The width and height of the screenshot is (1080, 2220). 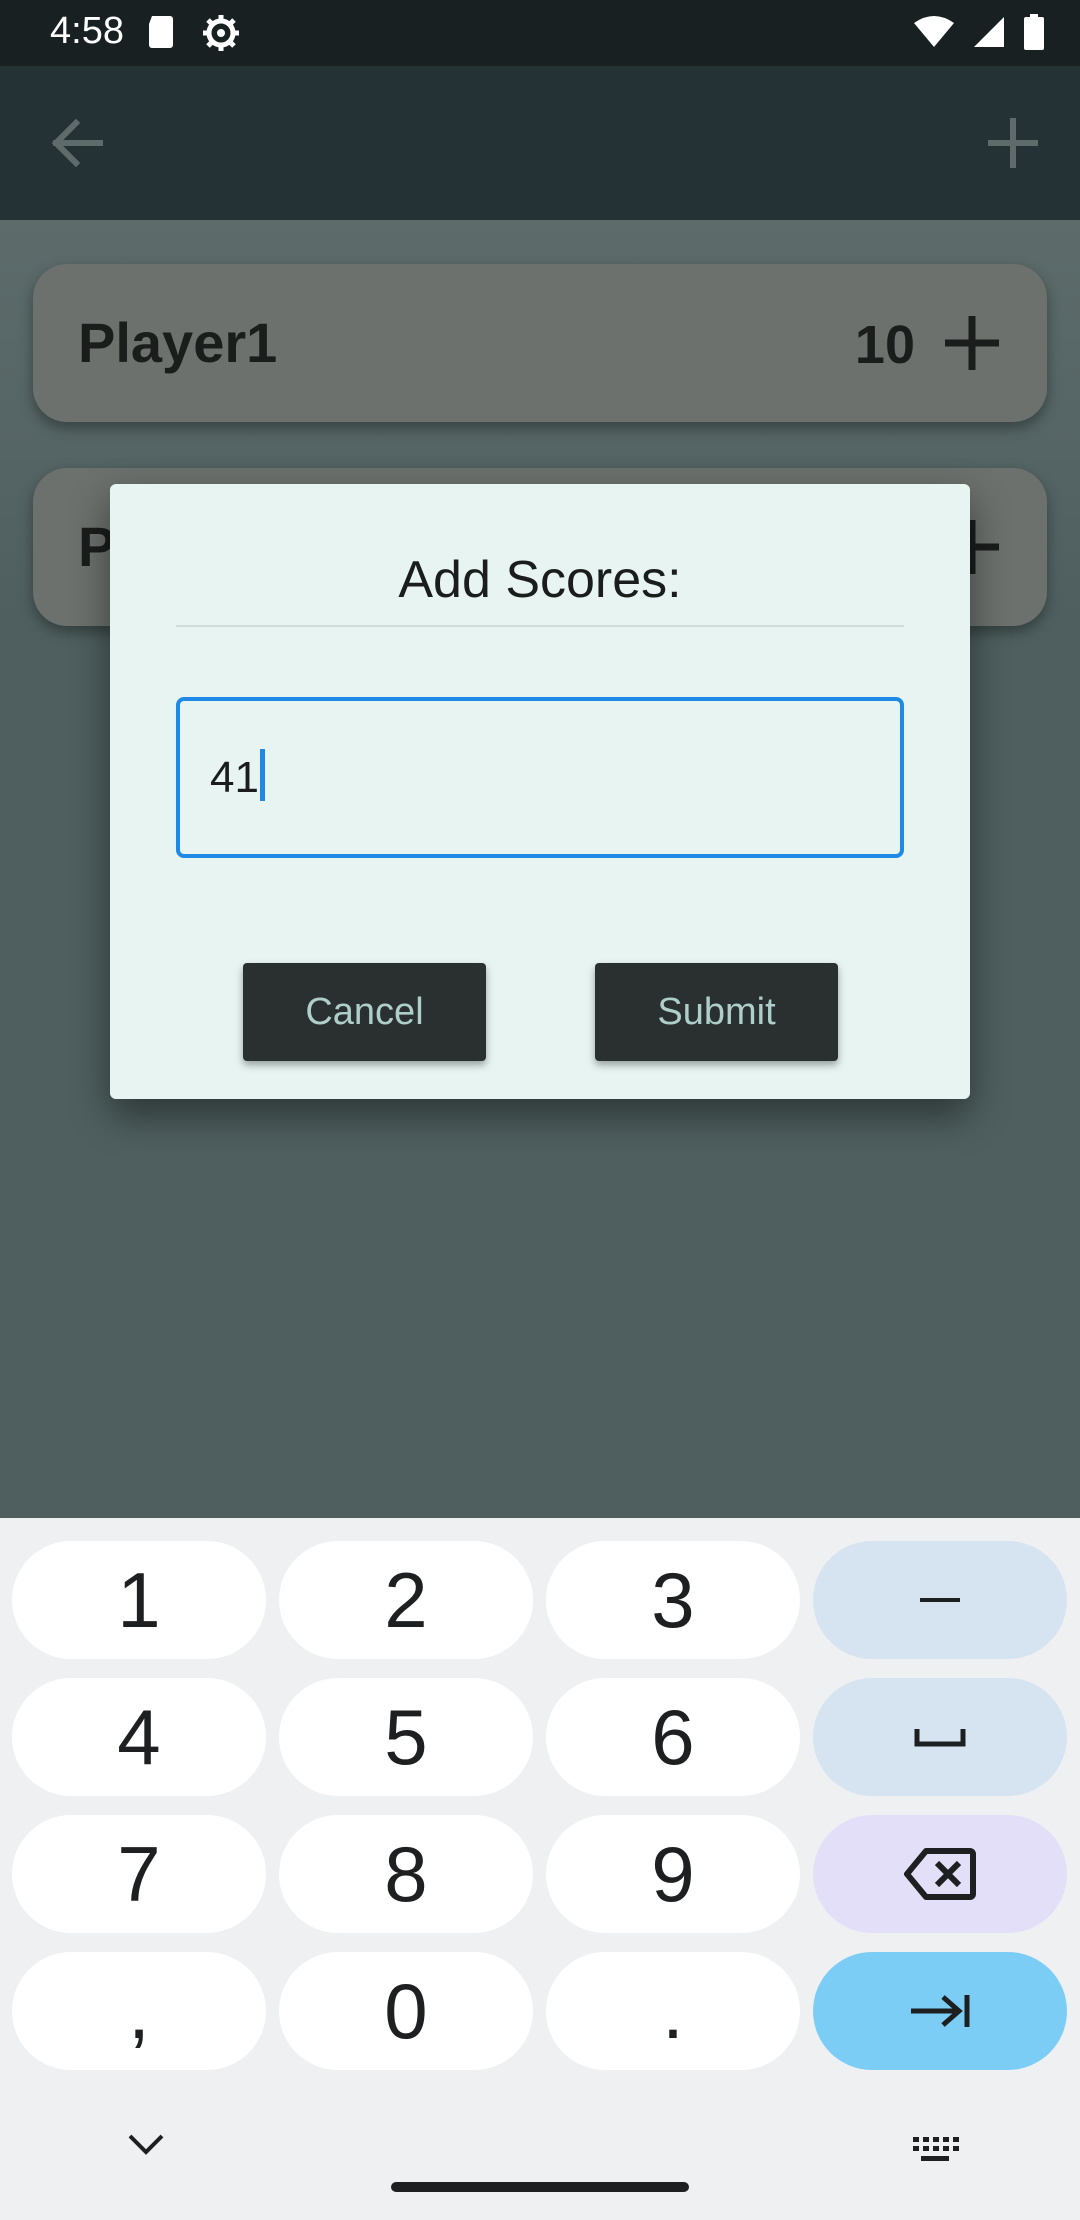 I want to click on status-time: 4:58, so click(x=87, y=31).